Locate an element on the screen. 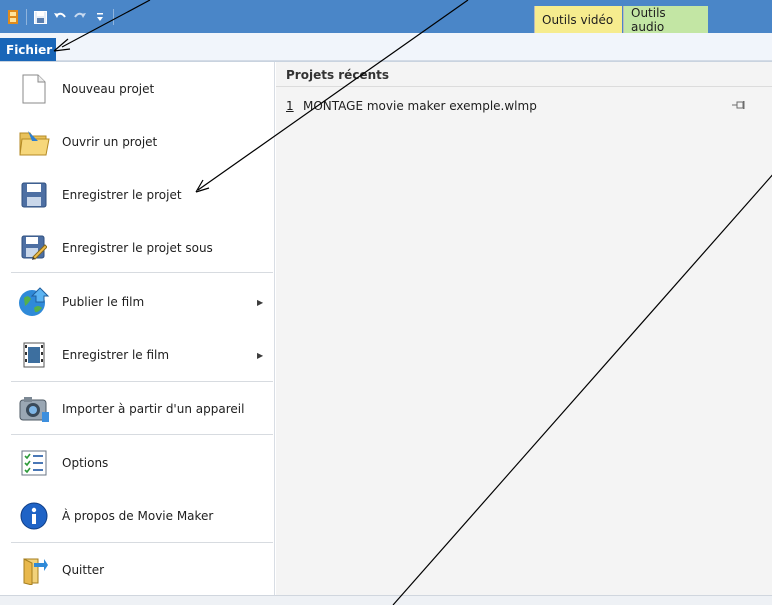 This screenshot has width=772, height=605. ribbon-tab-row is located at coordinates (386, 47).